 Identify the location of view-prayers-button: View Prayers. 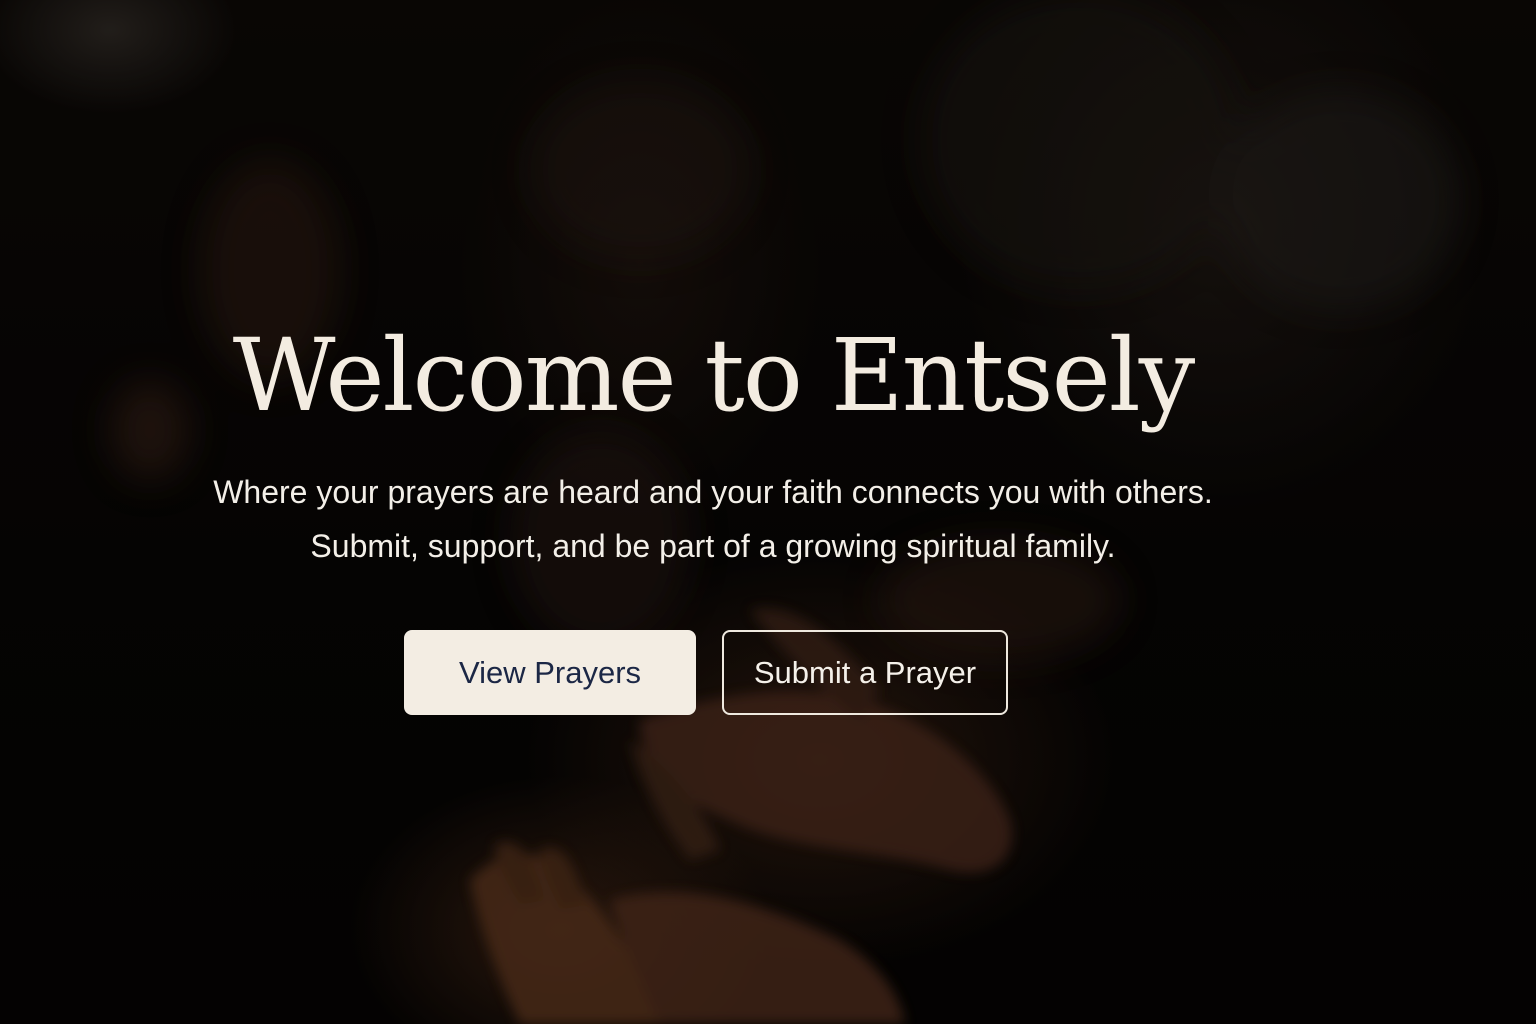
(550, 672).